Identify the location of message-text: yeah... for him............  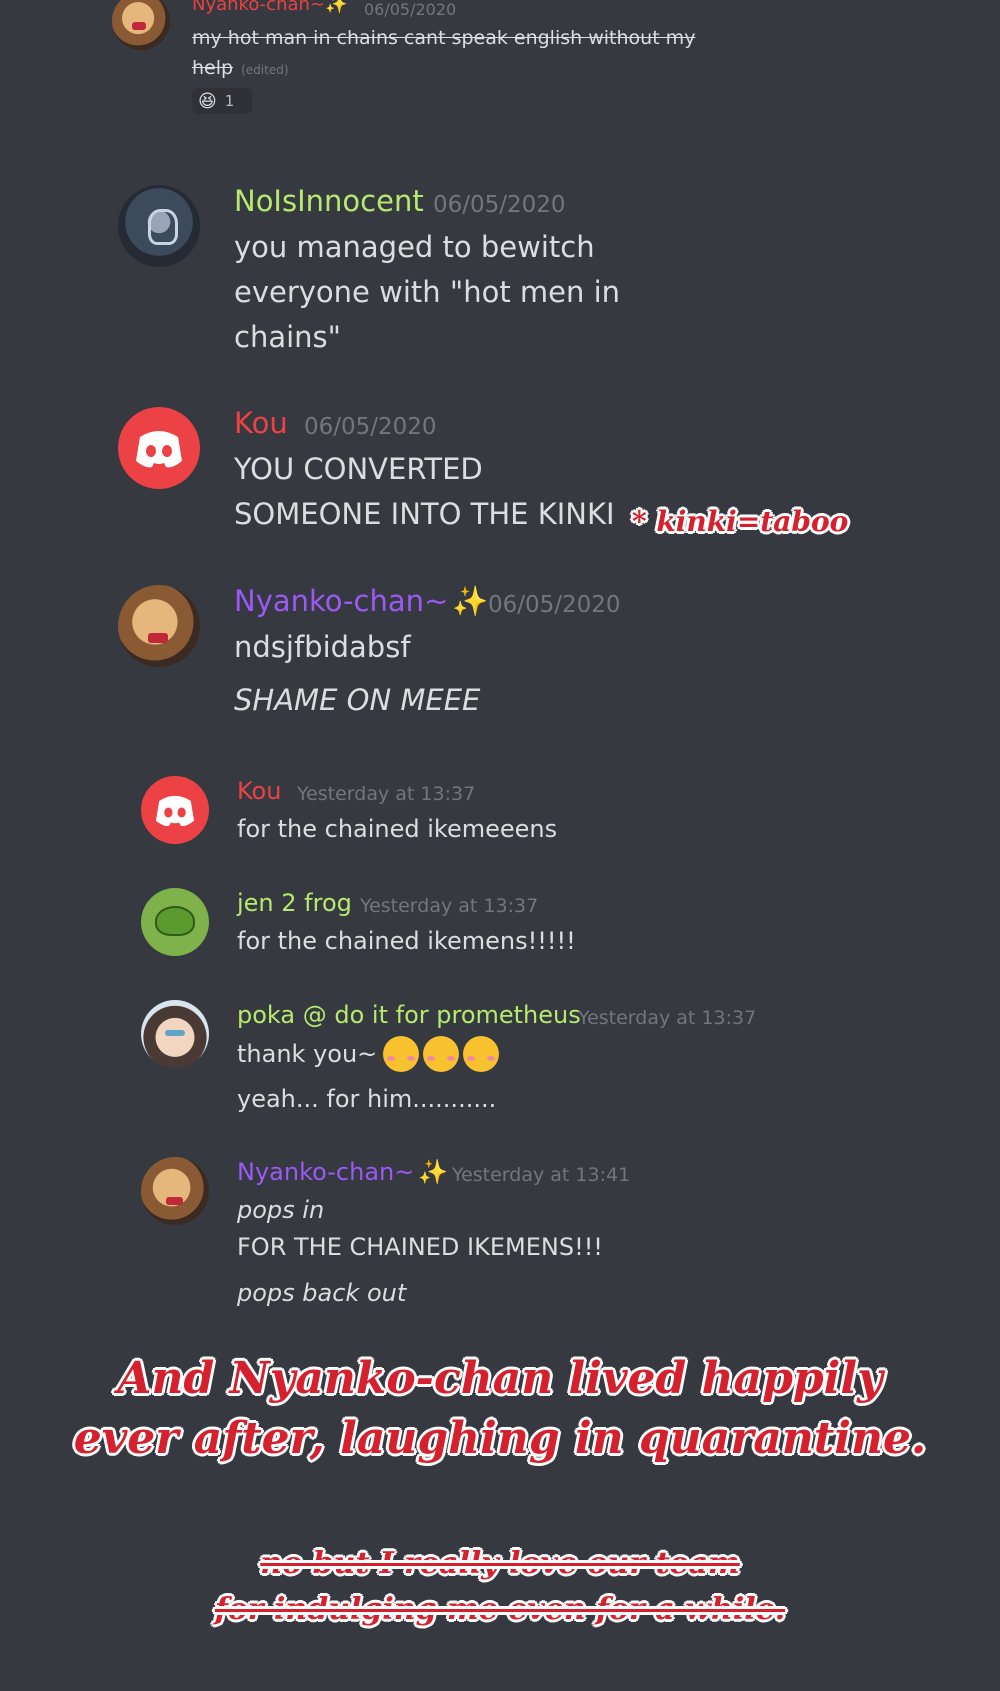
(367, 1099).